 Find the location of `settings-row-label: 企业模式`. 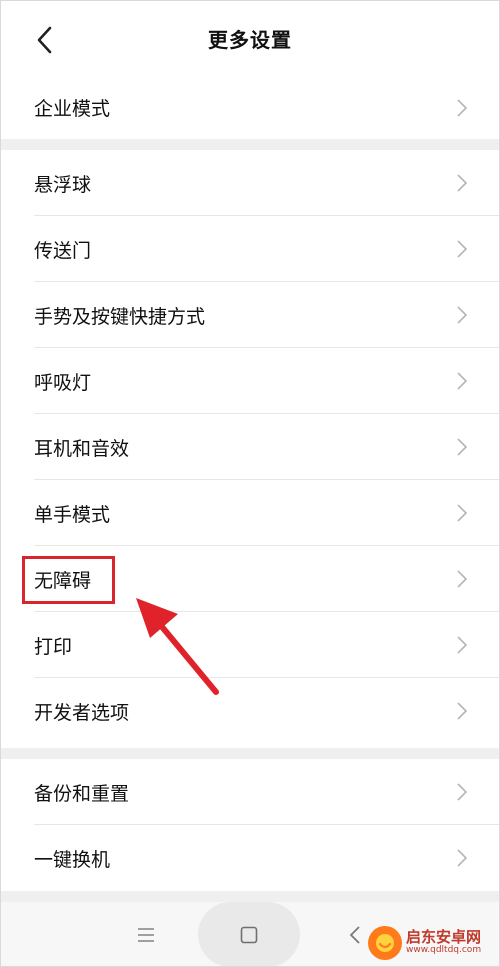

settings-row-label: 企业模式 is located at coordinates (72, 109).